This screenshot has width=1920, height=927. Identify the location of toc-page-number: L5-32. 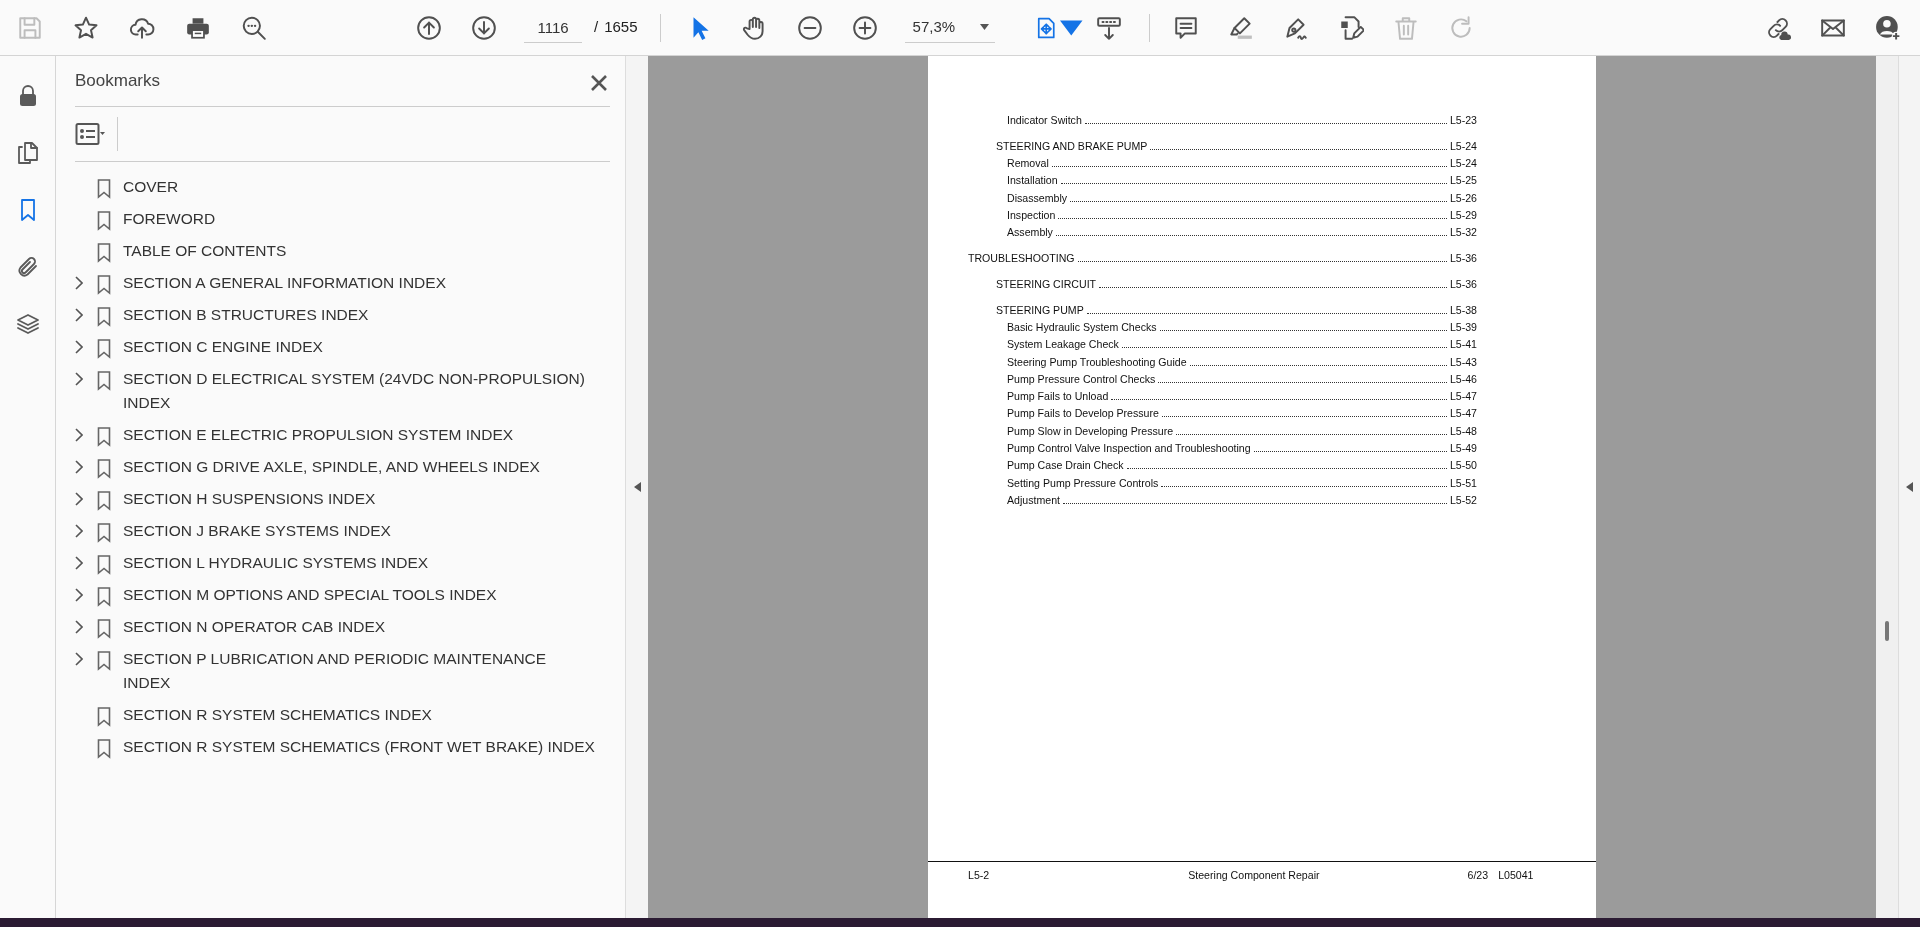
(1463, 233).